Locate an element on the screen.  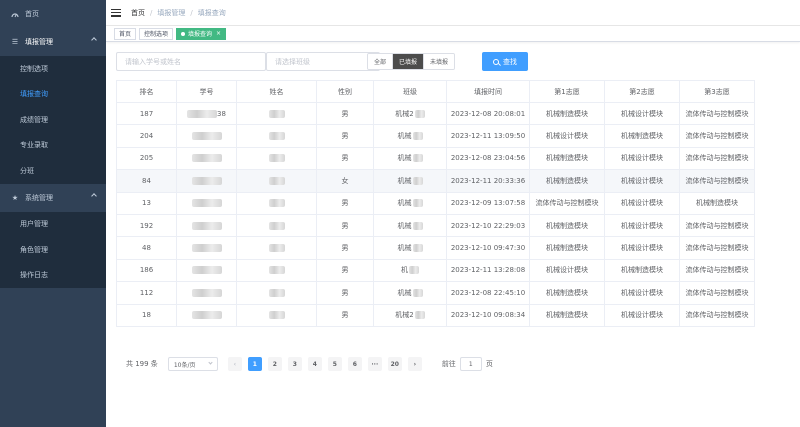
table-cell: 38 is located at coordinates (206, 113).